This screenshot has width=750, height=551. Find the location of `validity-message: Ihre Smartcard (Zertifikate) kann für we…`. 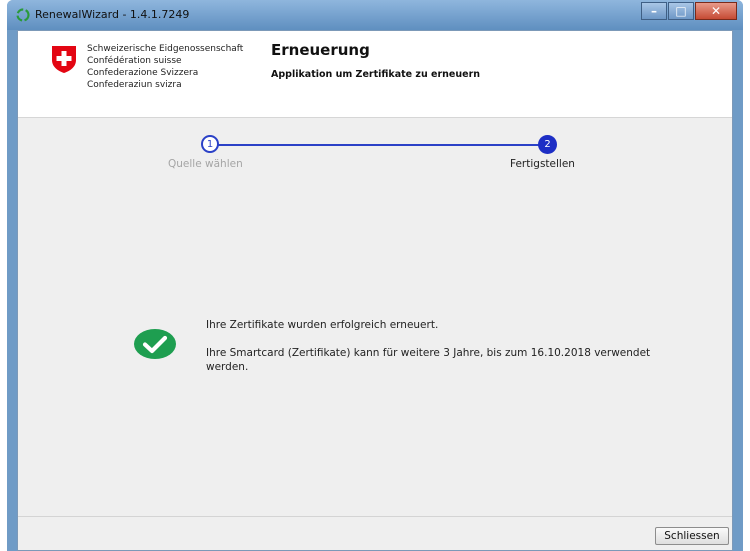

validity-message: Ihre Smartcard (Zertifikate) kann für we… is located at coordinates (428, 360).